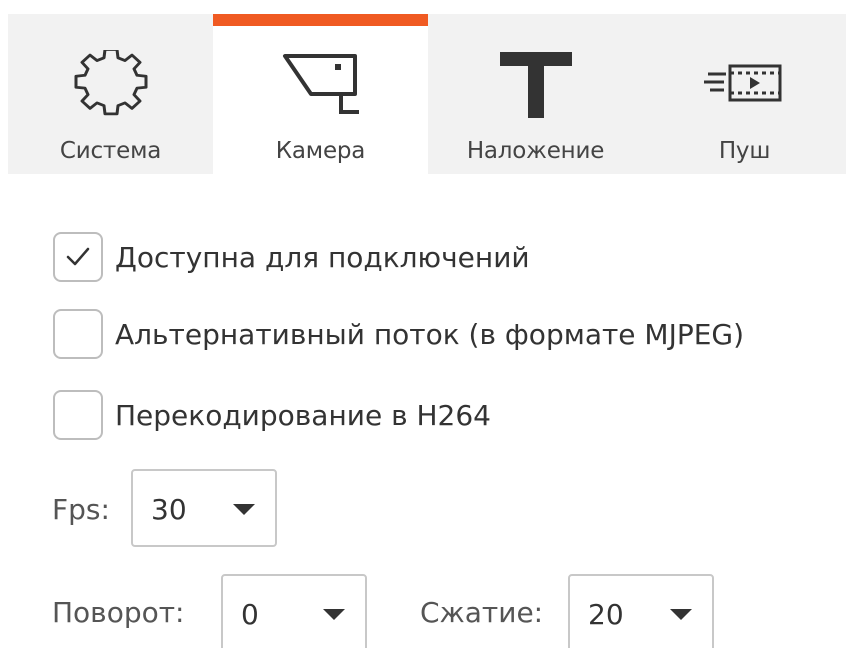 This screenshot has height=648, width=846. I want to click on checkmark-icon, so click(78, 256).